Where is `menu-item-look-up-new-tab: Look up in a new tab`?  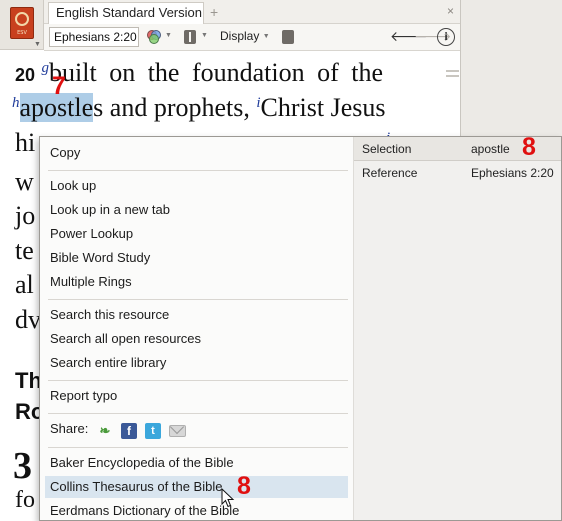 menu-item-look-up-new-tab: Look up in a new tab is located at coordinates (196, 210).